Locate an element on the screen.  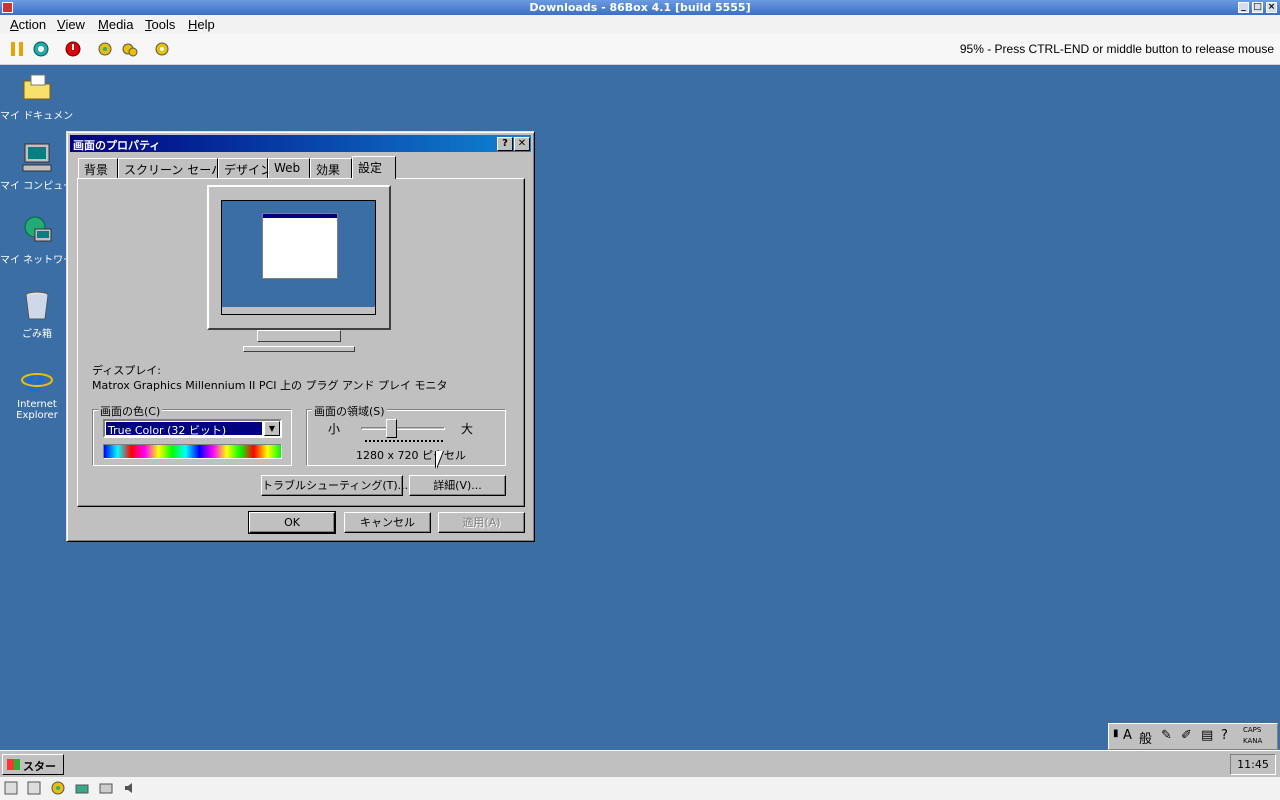
internet-explorer-icon: e is located at coordinates (37, 380).